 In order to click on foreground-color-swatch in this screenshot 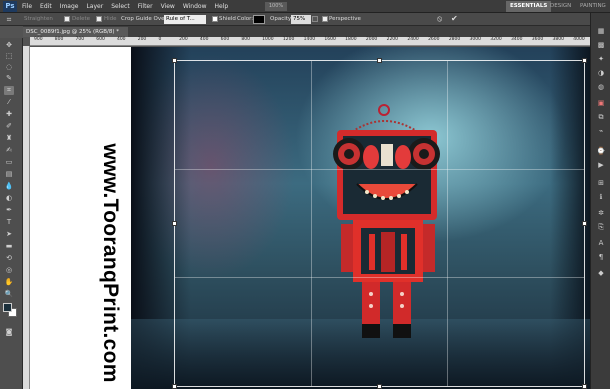, I will do `click(7, 307)`.